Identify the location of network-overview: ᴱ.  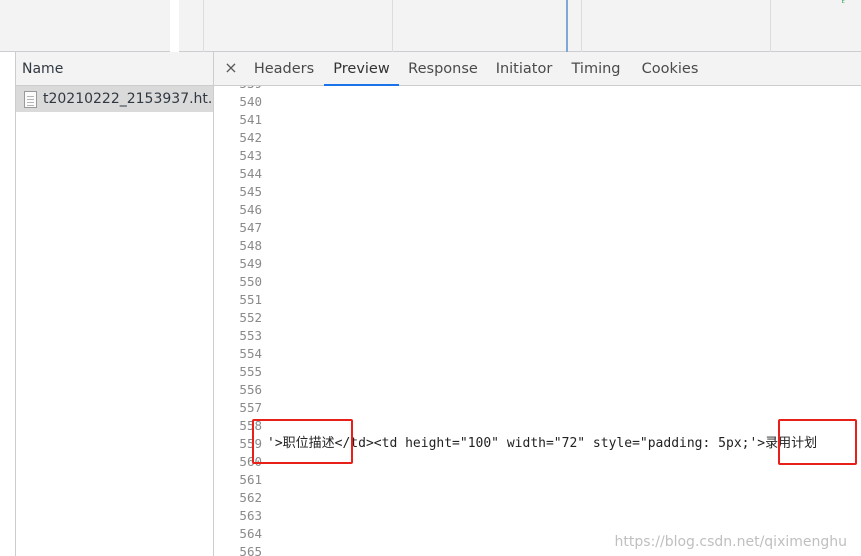
(430, 26).